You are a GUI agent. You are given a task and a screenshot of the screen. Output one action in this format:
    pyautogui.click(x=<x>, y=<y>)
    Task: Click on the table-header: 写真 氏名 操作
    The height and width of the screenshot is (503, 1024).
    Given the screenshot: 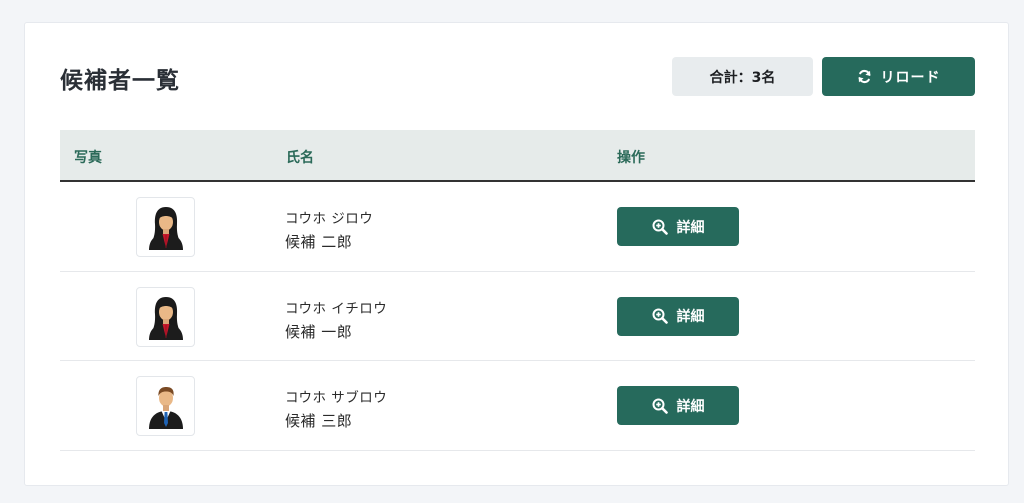 What is the action you would take?
    pyautogui.click(x=517, y=156)
    